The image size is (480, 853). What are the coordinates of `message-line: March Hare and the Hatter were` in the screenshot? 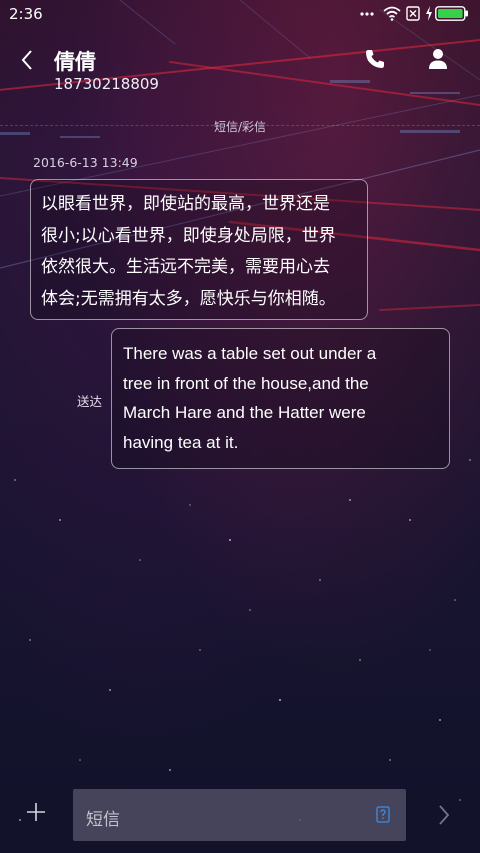 It's located at (244, 412).